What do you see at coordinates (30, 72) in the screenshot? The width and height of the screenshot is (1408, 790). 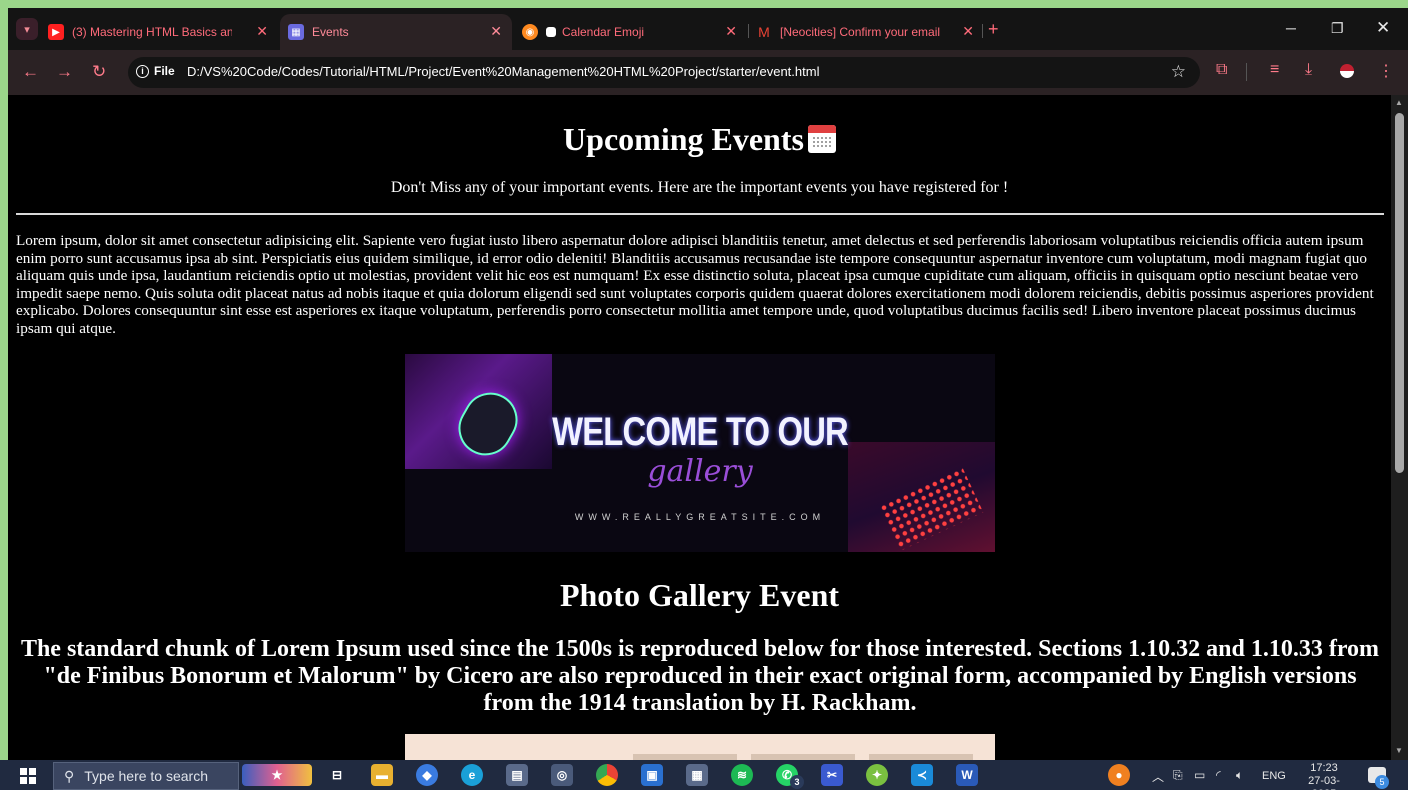 I see `back-button: ←` at bounding box center [30, 72].